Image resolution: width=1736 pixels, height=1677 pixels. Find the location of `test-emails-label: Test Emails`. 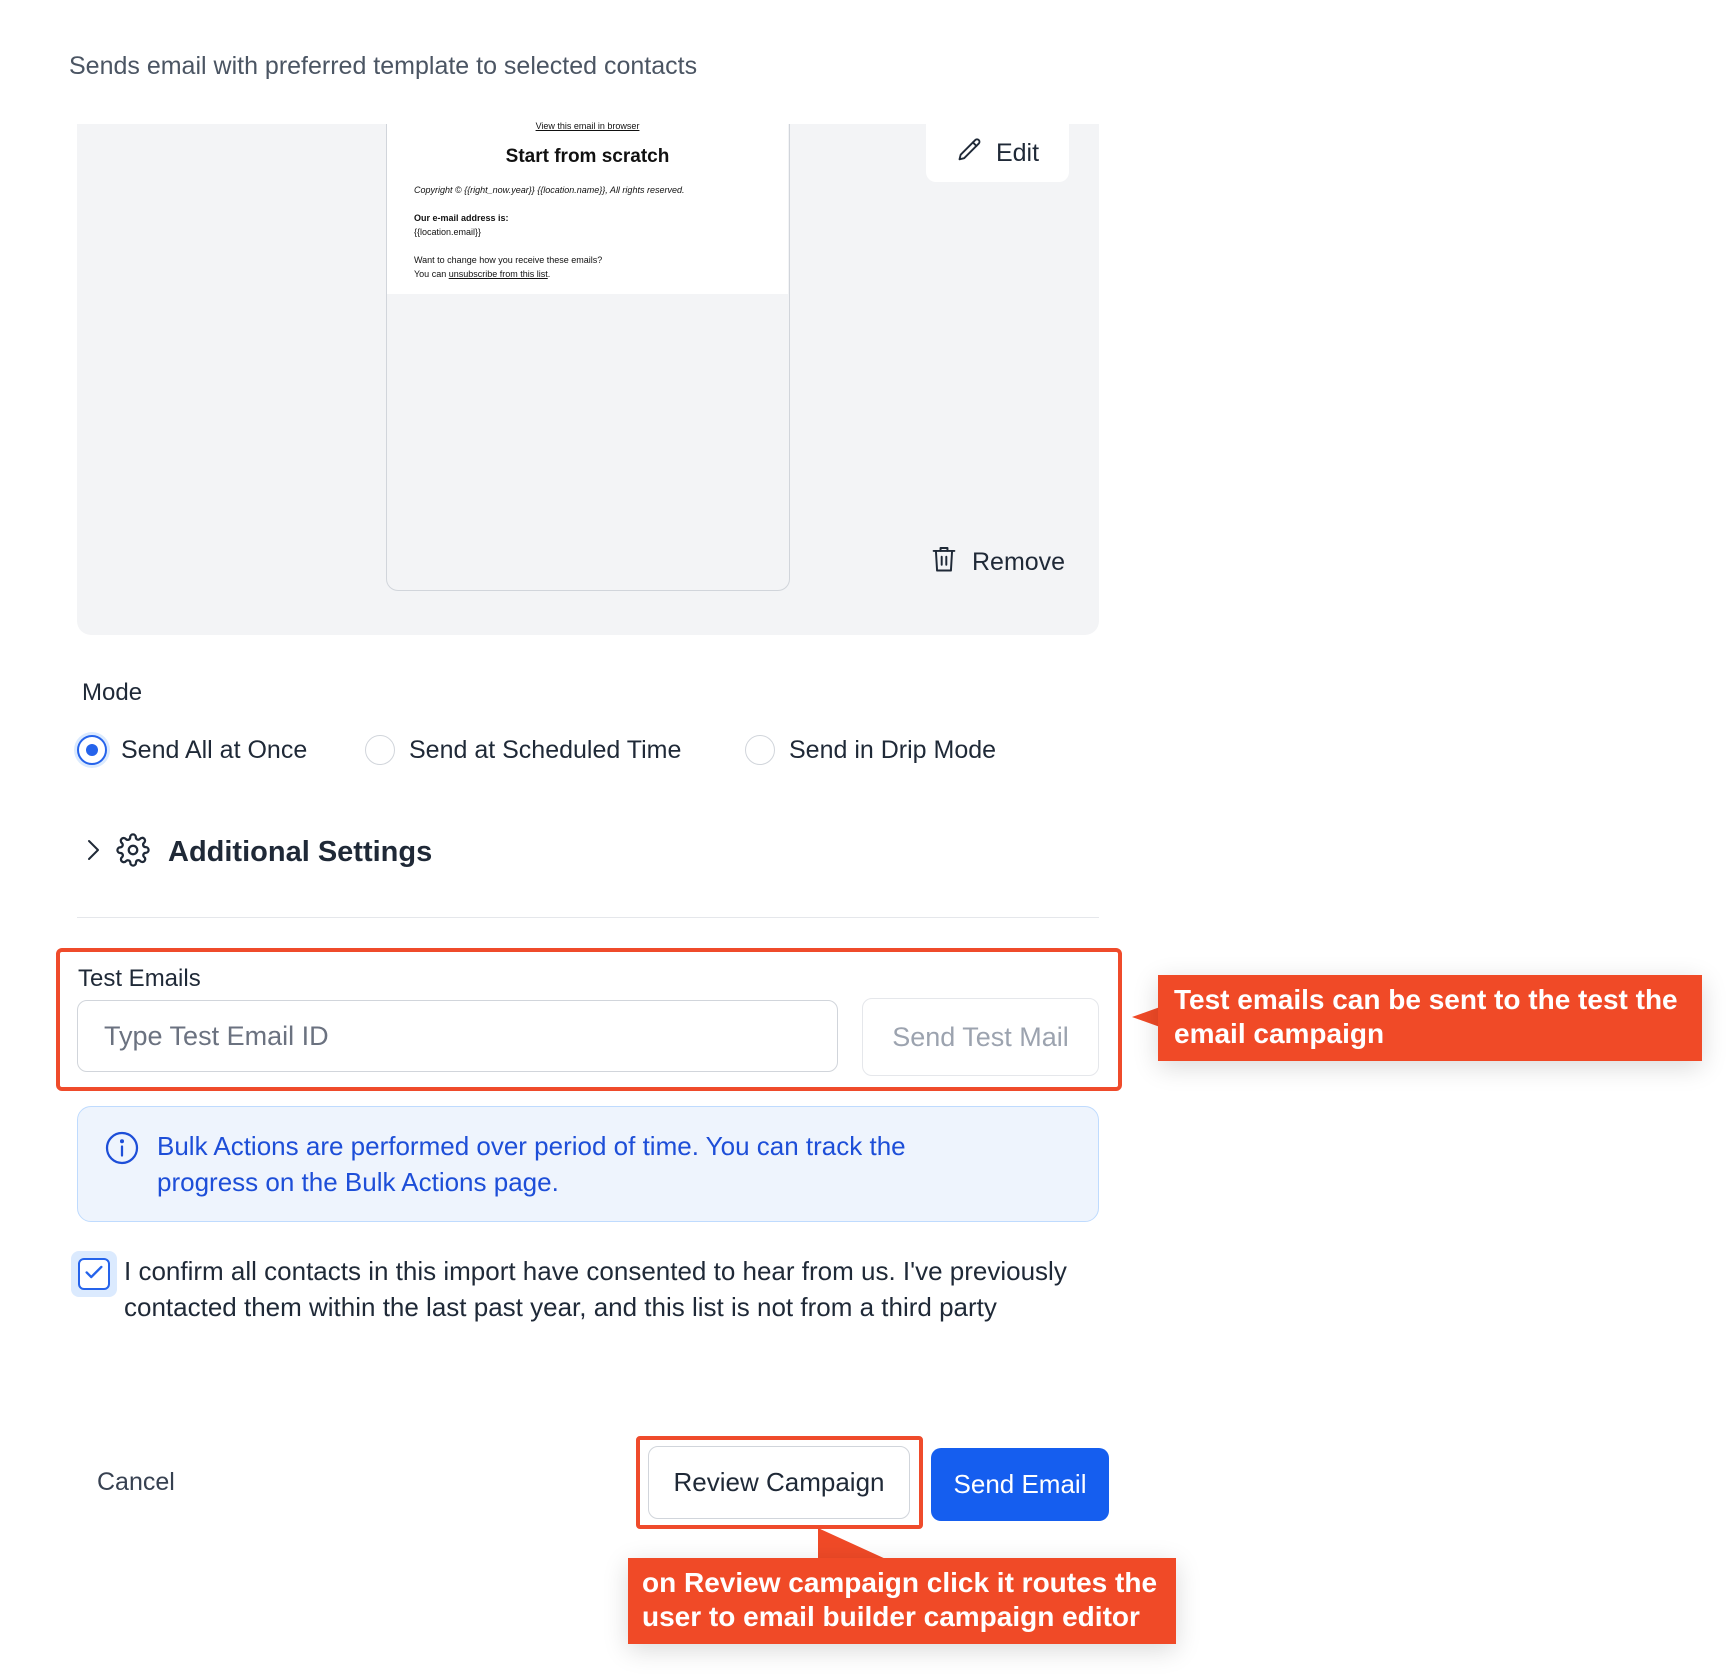

test-emails-label: Test Emails is located at coordinates (139, 978).